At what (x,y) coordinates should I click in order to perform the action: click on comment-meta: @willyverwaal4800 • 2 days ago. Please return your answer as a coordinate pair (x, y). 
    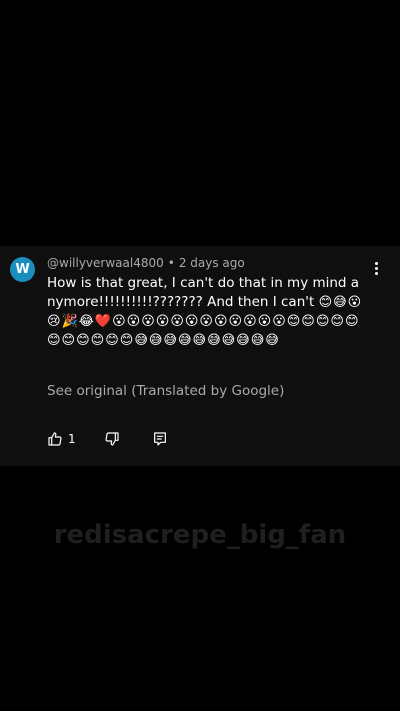
    Looking at the image, I should click on (146, 263).